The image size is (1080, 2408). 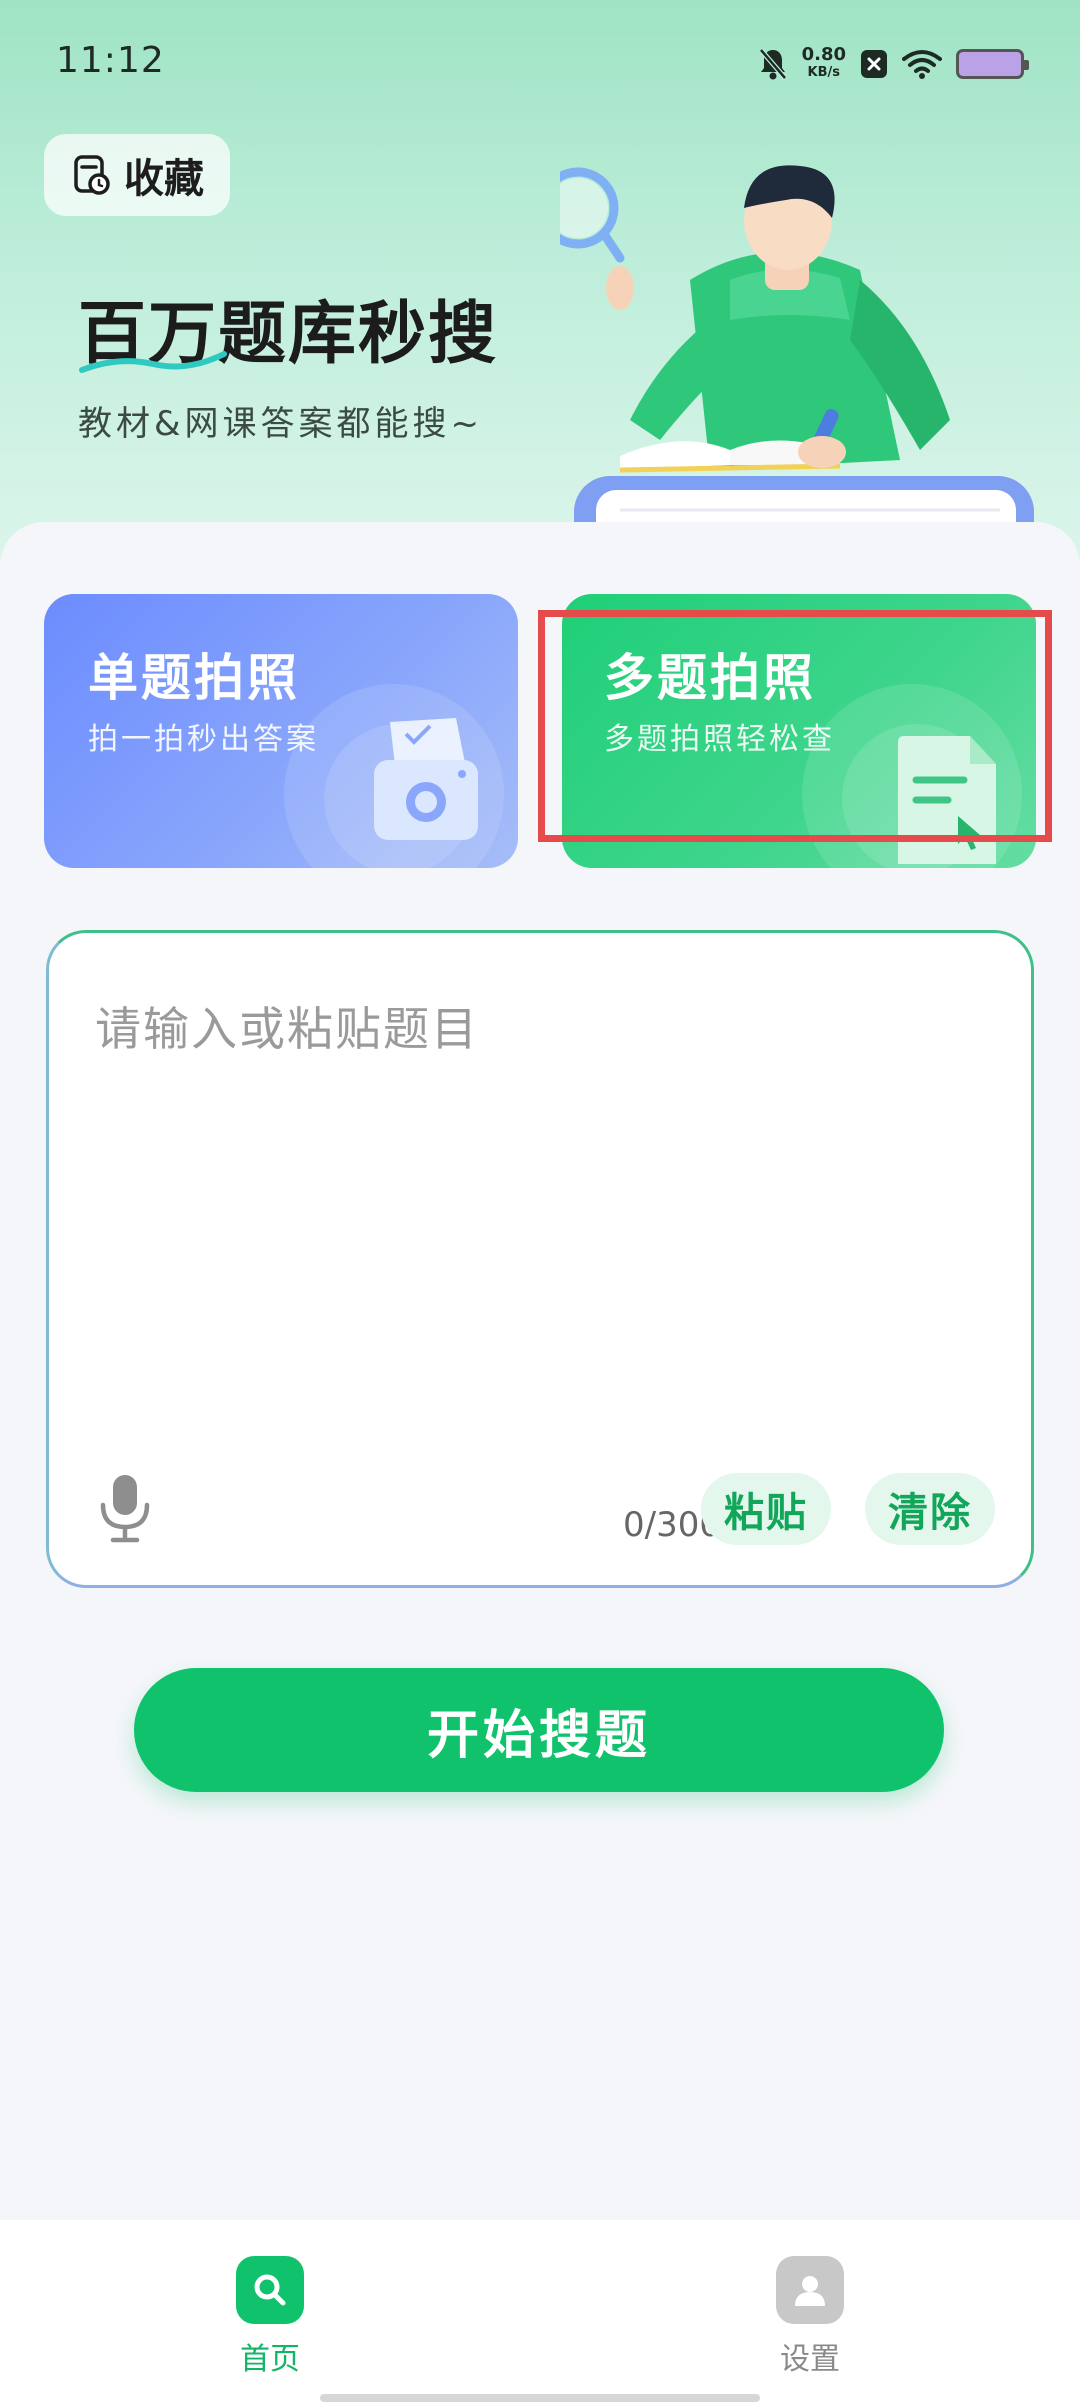 I want to click on paste-button: 粘贴, so click(x=766, y=1509).